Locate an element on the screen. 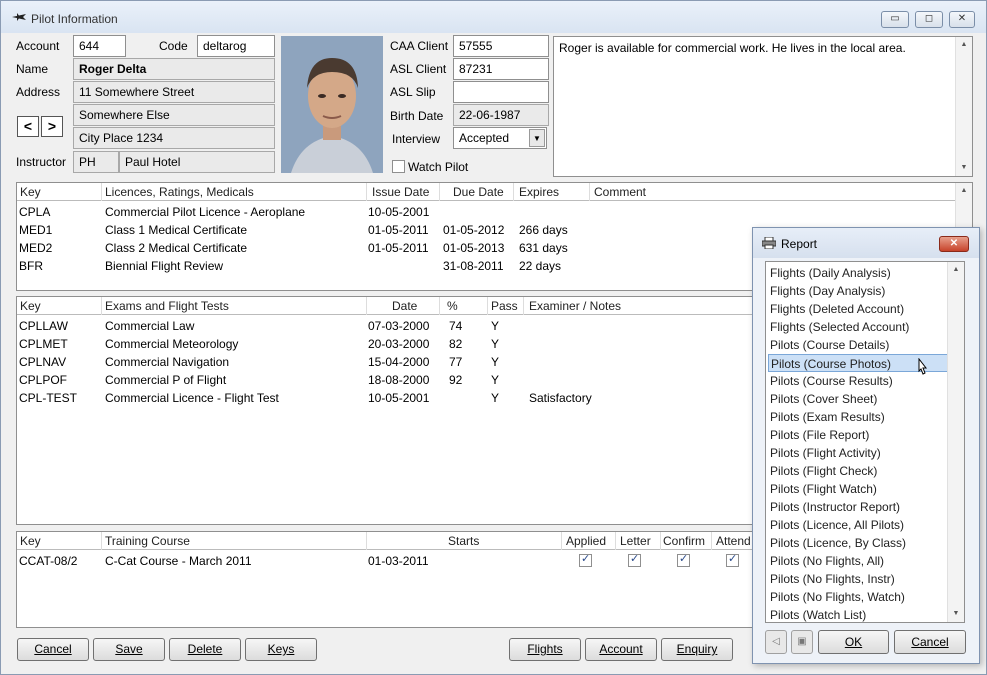  col-header: Starts is located at coordinates (463, 541).